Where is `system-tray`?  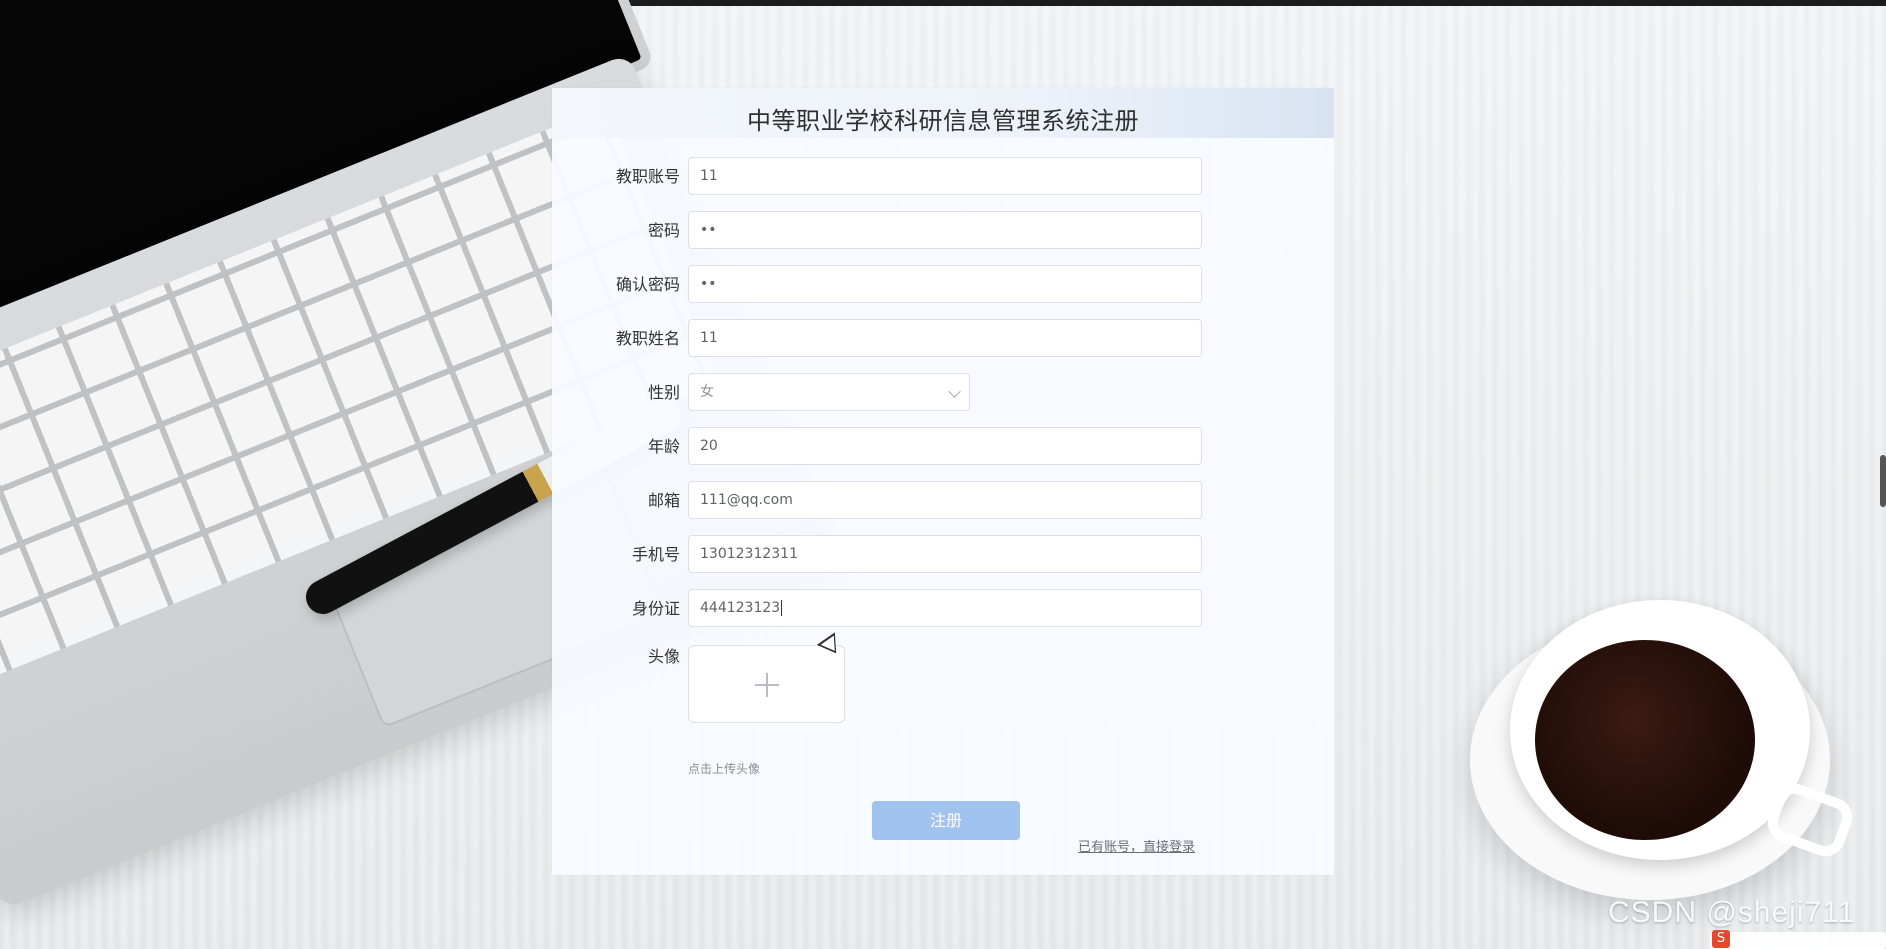
system-tray is located at coordinates (1798, 940).